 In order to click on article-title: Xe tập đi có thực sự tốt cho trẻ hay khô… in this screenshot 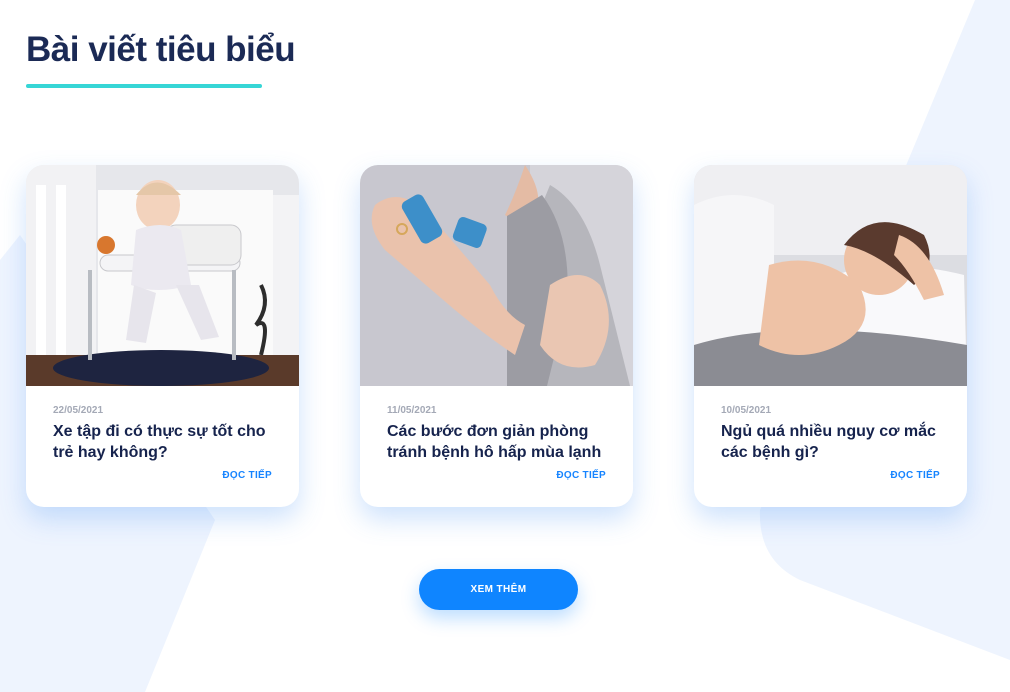, I will do `click(168, 442)`.